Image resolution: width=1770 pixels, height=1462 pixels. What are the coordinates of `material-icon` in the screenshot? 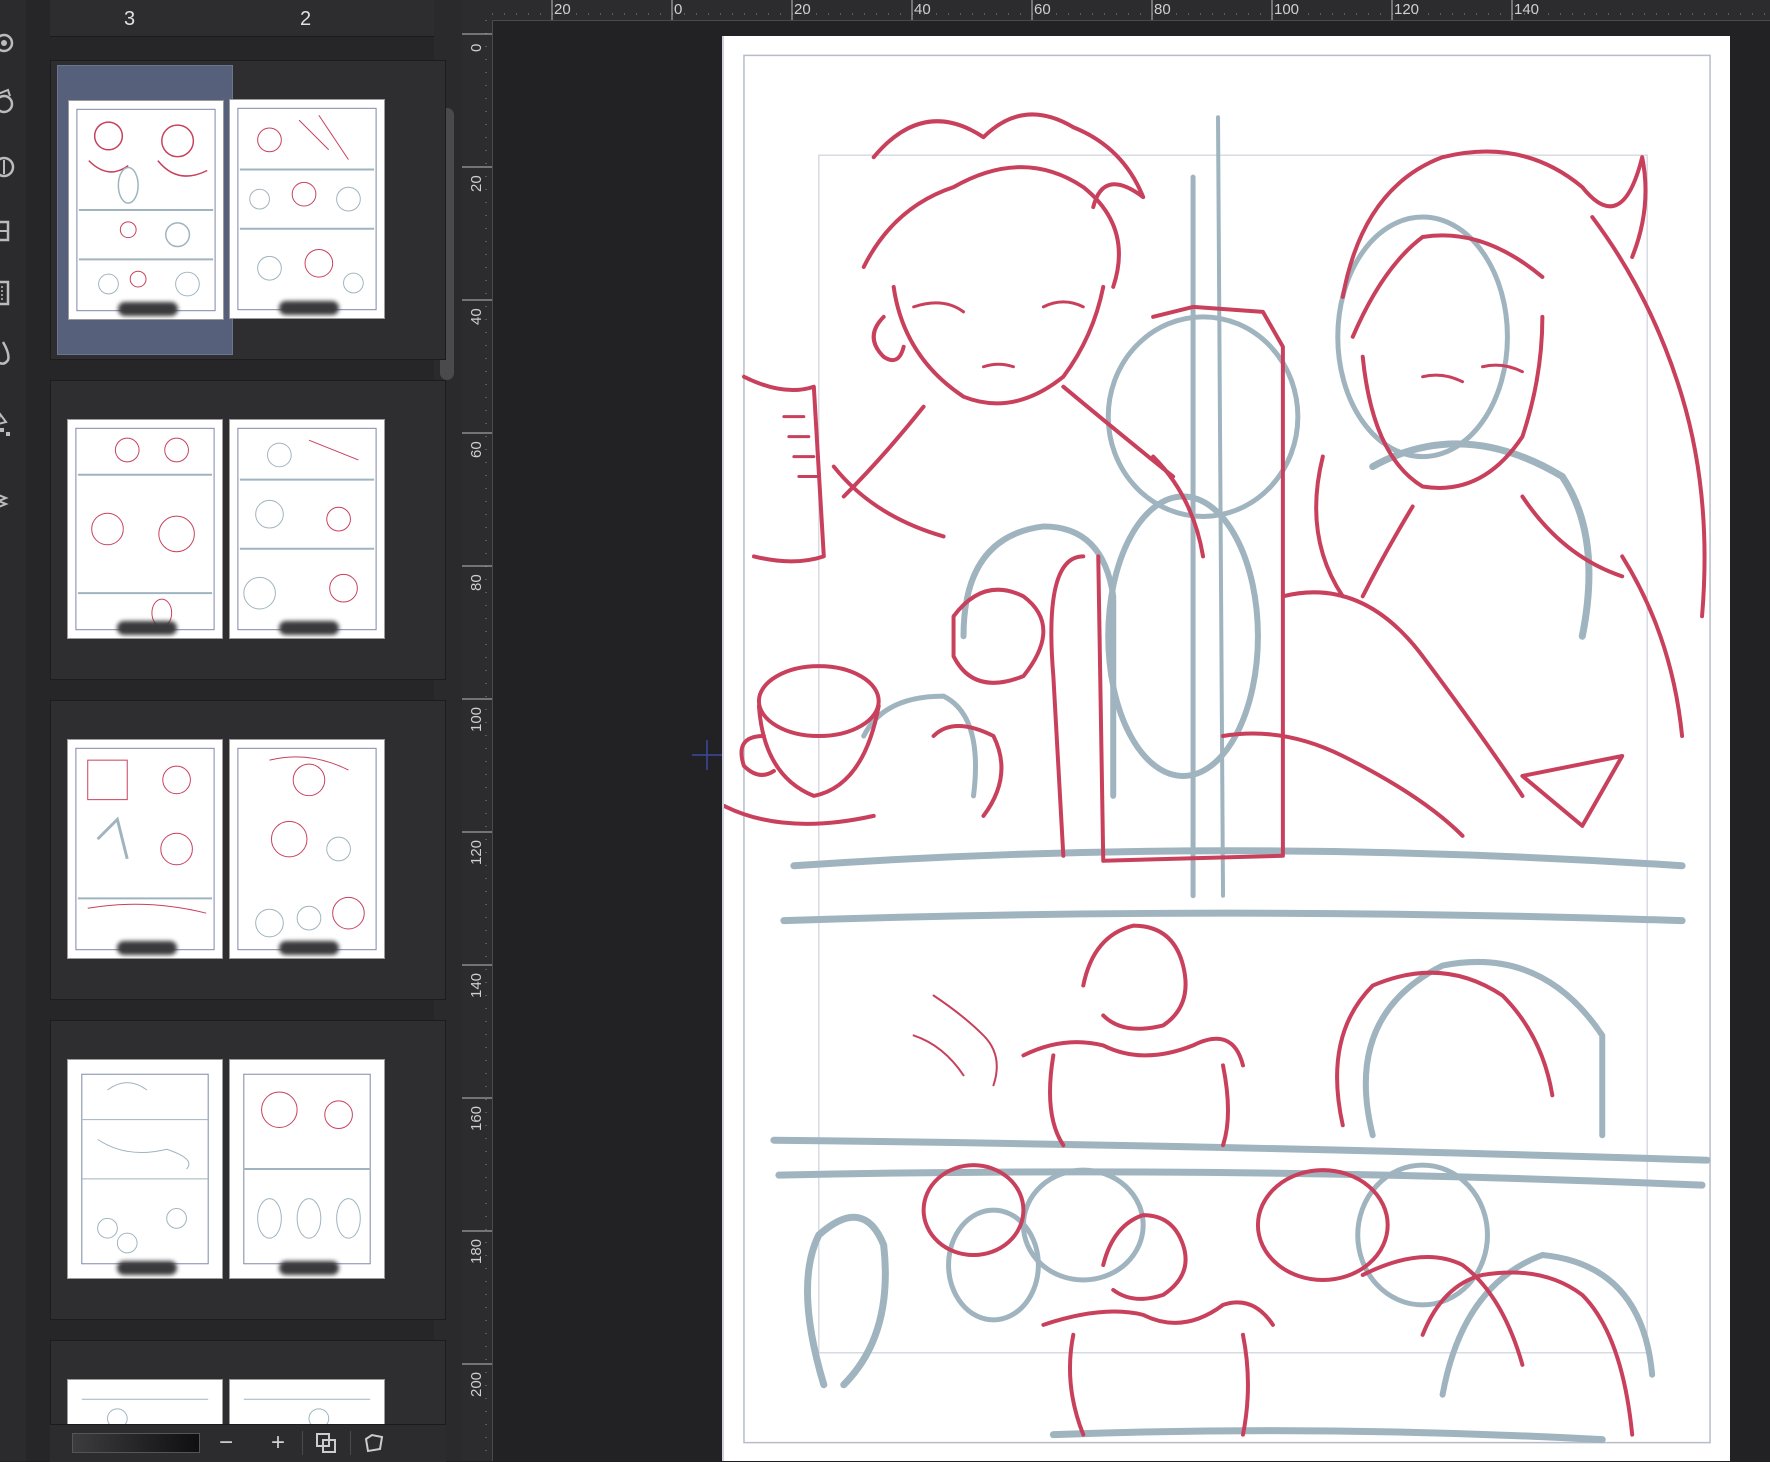 It's located at (12, 425).